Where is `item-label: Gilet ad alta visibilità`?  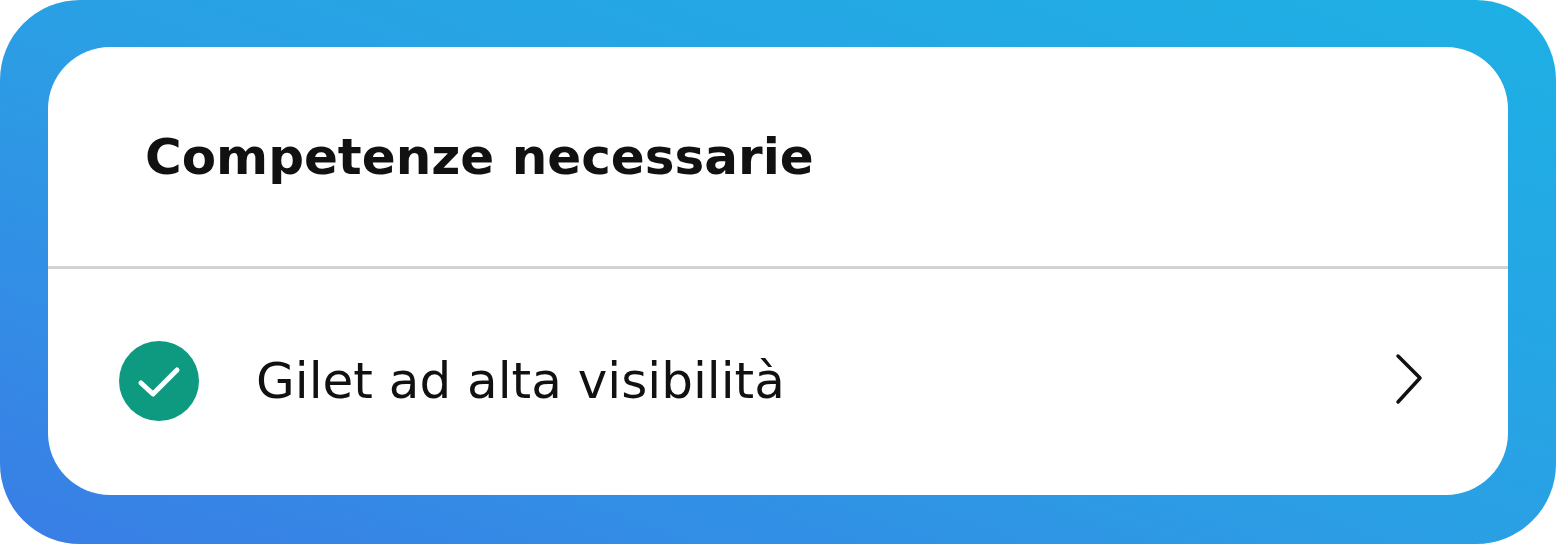 item-label: Gilet ad alta visibilità is located at coordinates (521, 381).